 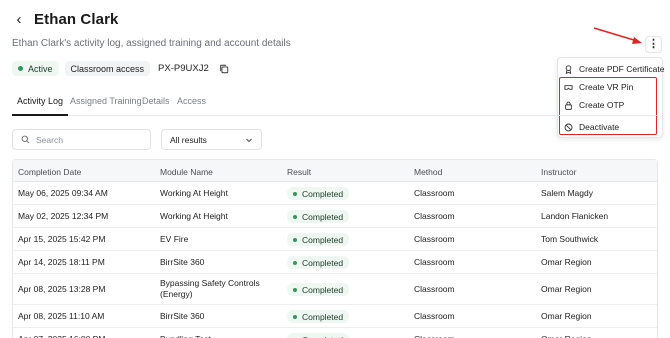 What do you see at coordinates (188, 139) in the screenshot?
I see `results-filter-value: All results` at bounding box center [188, 139].